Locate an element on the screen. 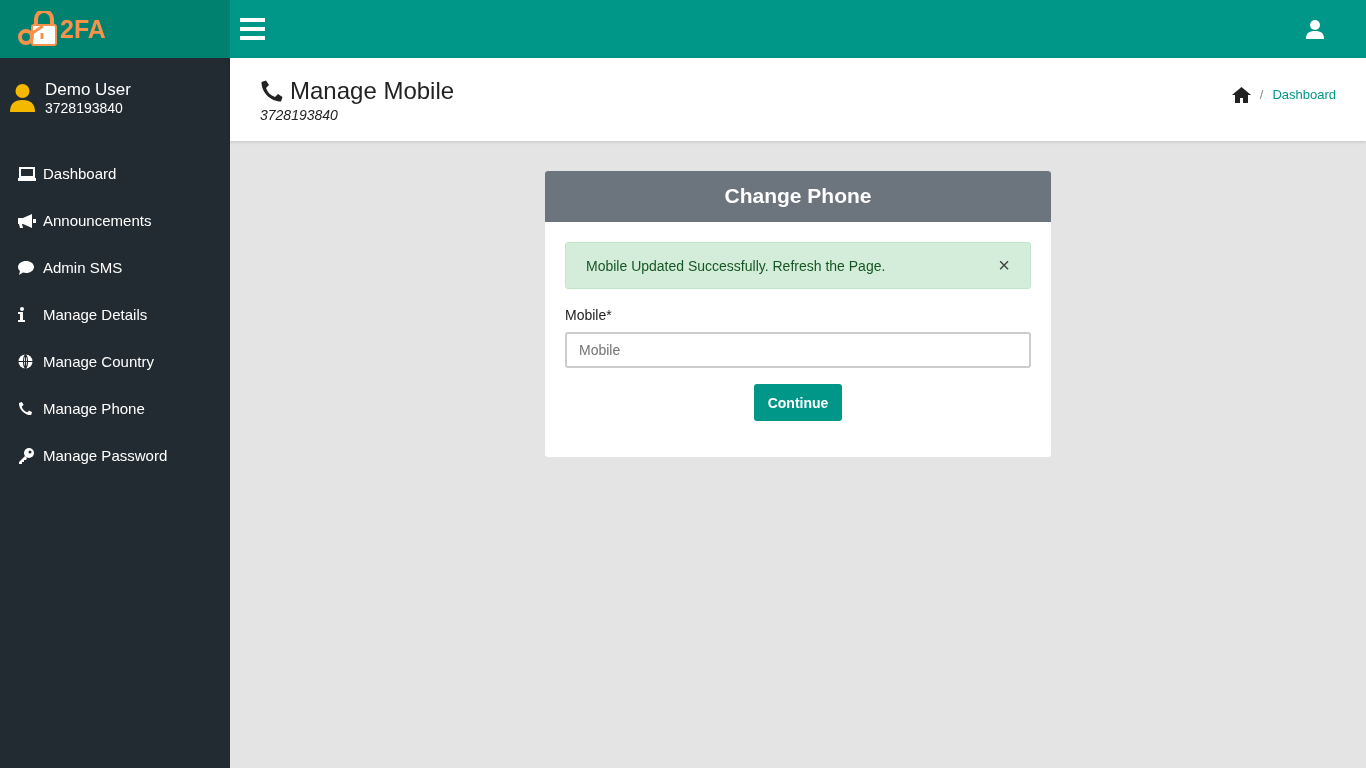  sidebar-item: Manage Country is located at coordinates (115, 361).